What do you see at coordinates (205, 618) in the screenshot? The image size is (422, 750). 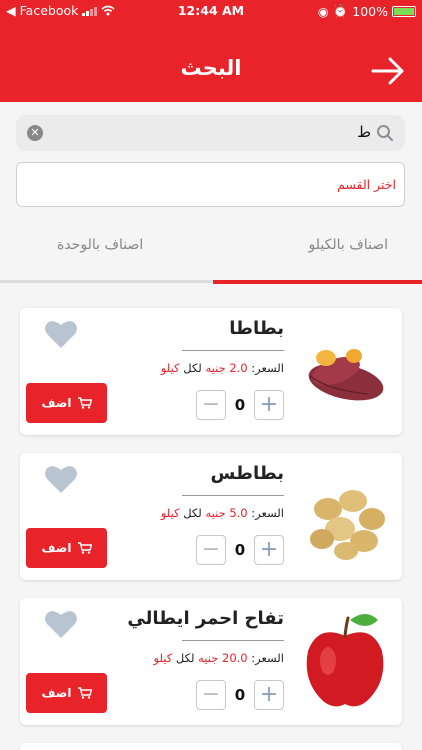 I see `product-name: تفاح احمر ايطالي` at bounding box center [205, 618].